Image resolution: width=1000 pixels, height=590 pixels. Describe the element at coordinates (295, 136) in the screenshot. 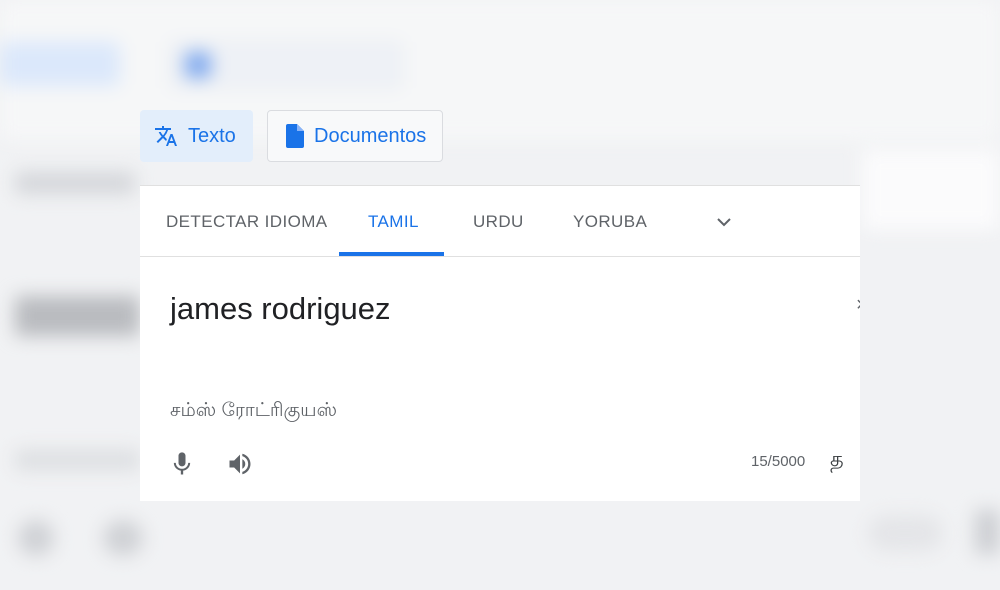

I see `document-icon` at that location.